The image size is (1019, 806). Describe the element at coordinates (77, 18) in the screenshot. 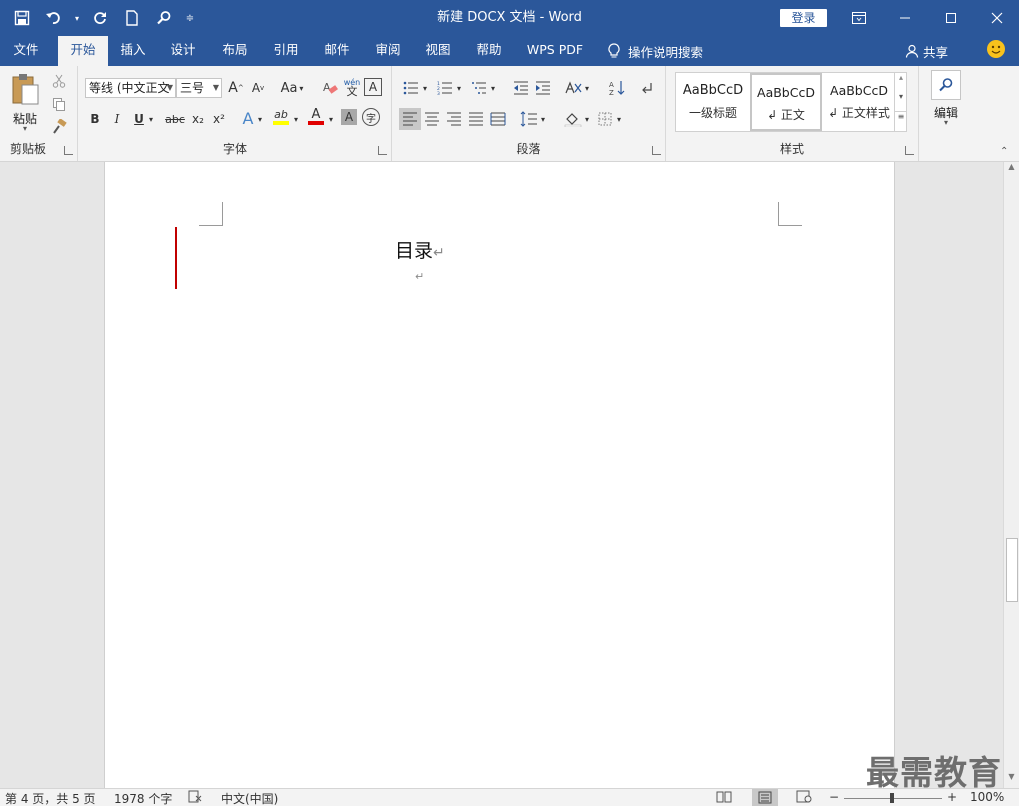

I see `undo-dropdown: ▾` at that location.